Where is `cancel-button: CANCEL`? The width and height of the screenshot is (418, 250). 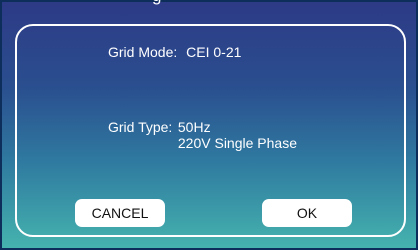
cancel-button: CANCEL is located at coordinates (120, 213).